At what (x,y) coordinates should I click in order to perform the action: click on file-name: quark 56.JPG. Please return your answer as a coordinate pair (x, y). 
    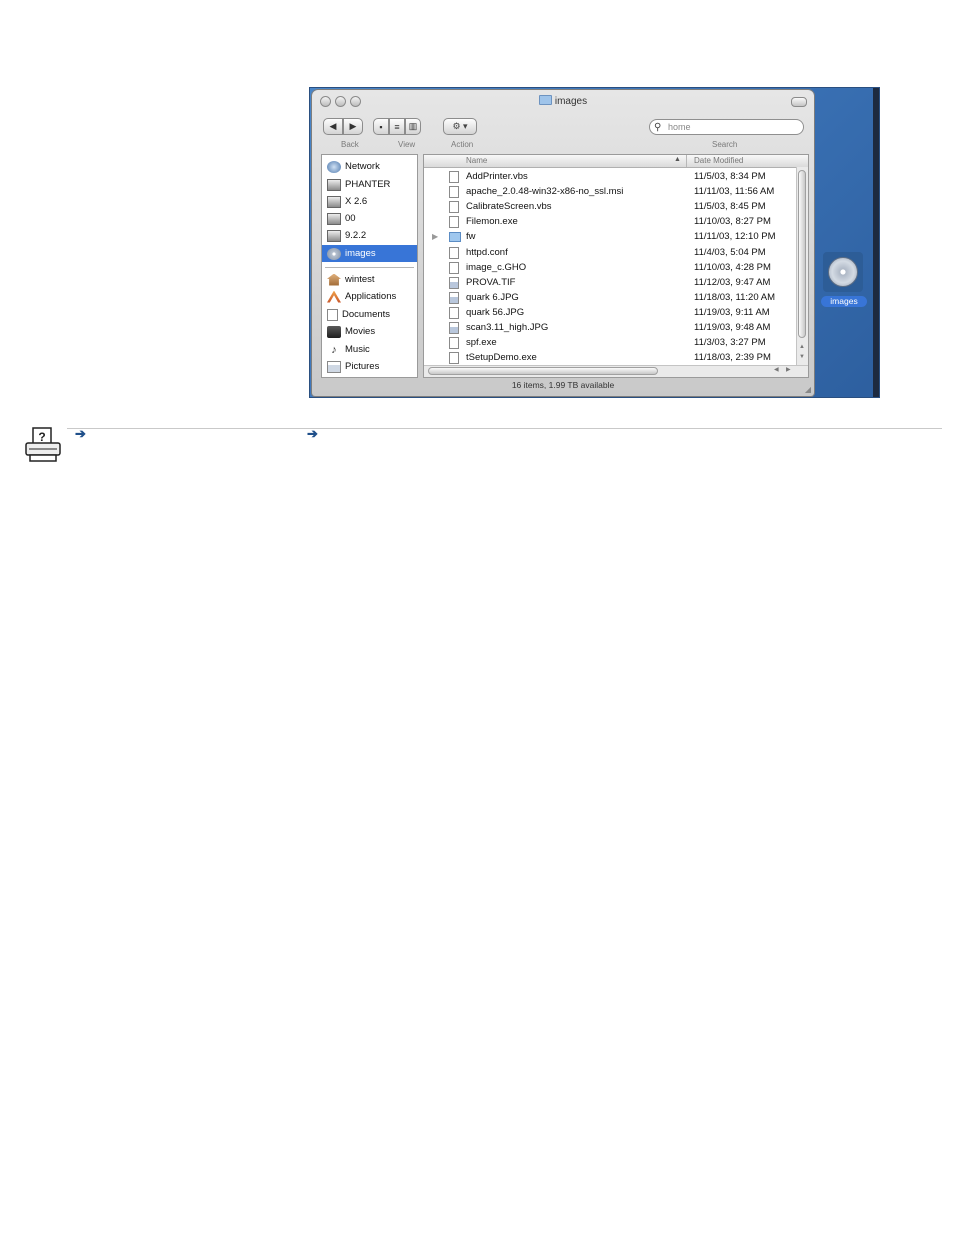
    Looking at the image, I should click on (495, 312).